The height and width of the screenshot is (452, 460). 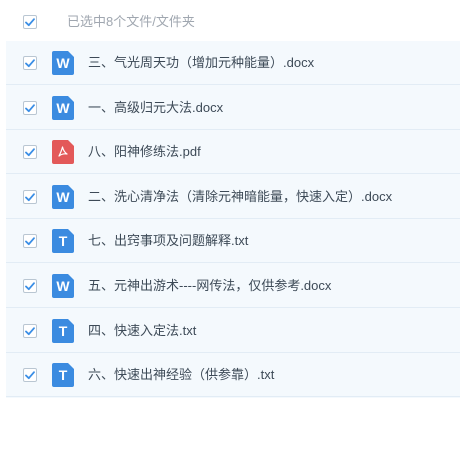 I want to click on file-name: 七、出窍事项及问题解释.txt, so click(x=168, y=240).